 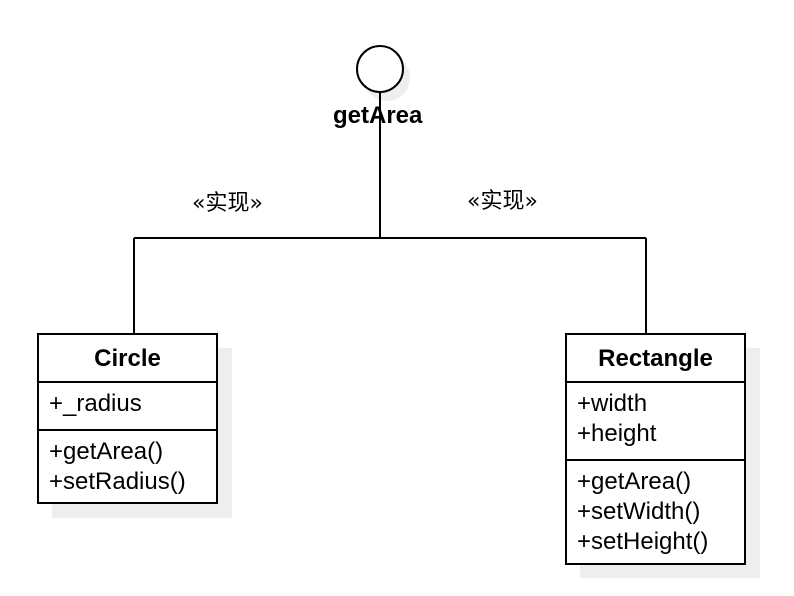 What do you see at coordinates (617, 433) in the screenshot?
I see `rectangle-attribute-height: +height` at bounding box center [617, 433].